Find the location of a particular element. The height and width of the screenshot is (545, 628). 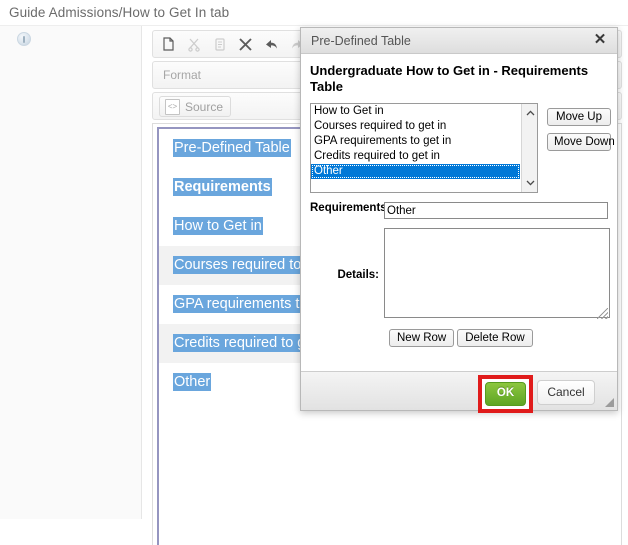

list-item-selected: Other is located at coordinates (415, 171).